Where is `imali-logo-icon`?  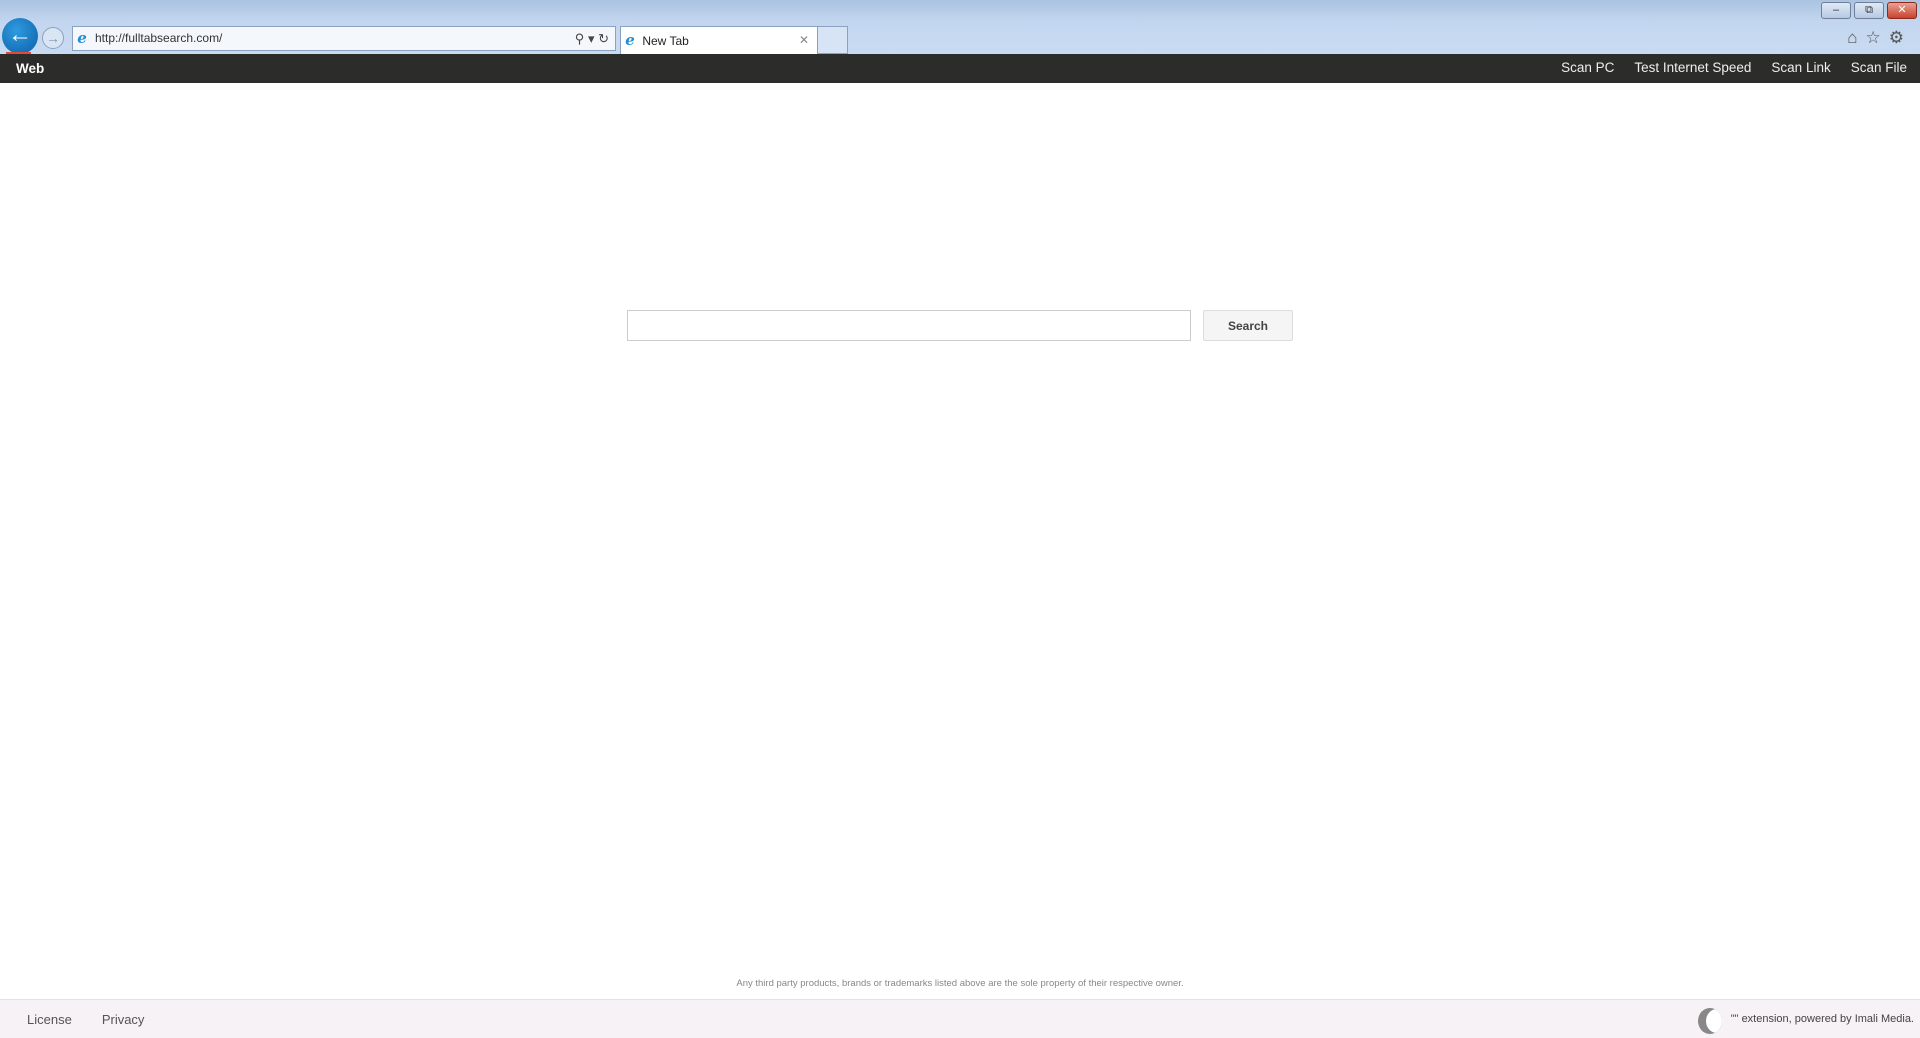
imali-logo-icon is located at coordinates (1710, 1021).